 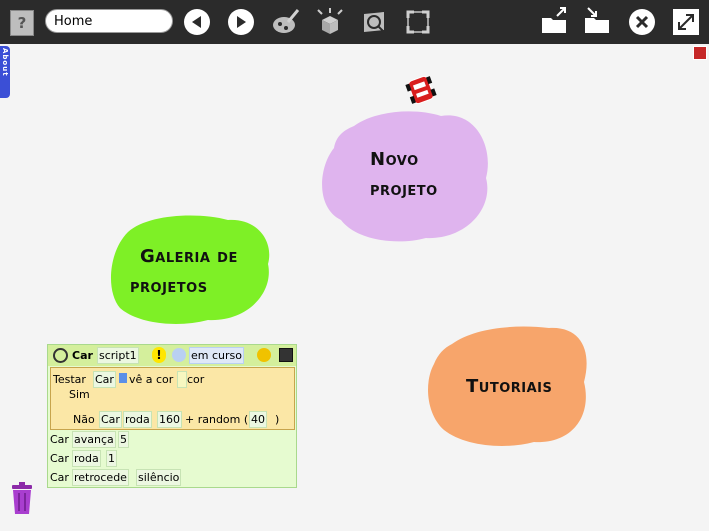 I want to click on test-label: Testar, so click(x=69, y=379).